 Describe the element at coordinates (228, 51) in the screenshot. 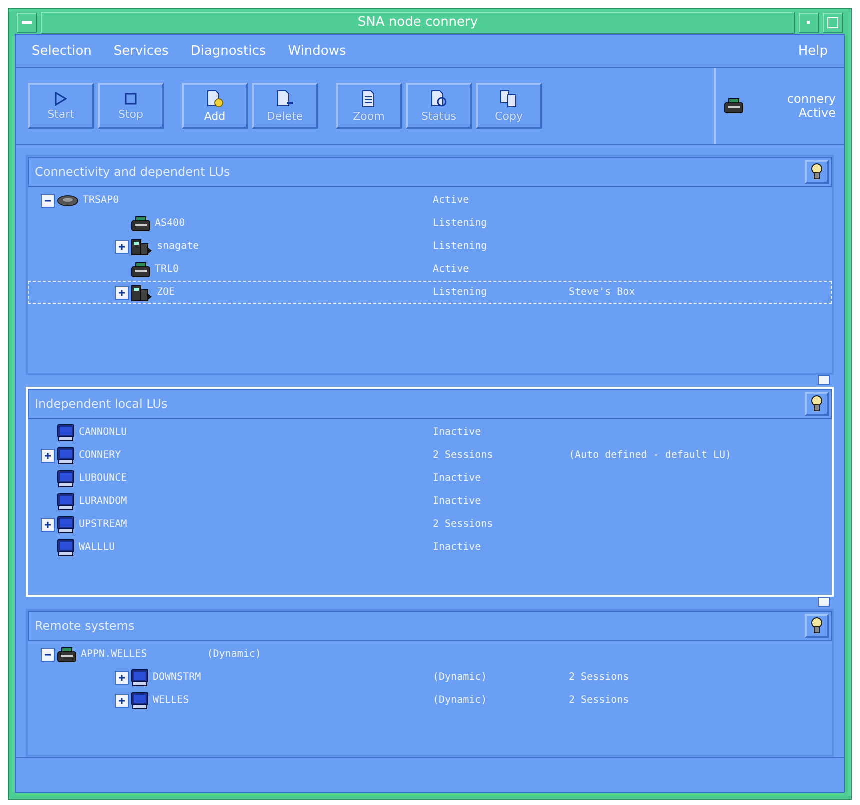

I see `menu-item: Diagnostics` at that location.